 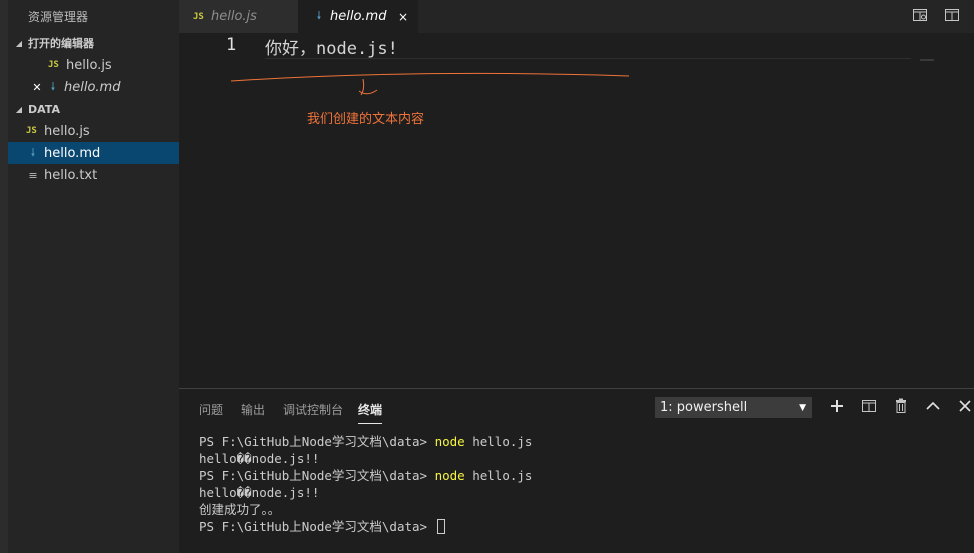 What do you see at coordinates (71, 175) in the screenshot?
I see `file-label: hello.txt` at bounding box center [71, 175].